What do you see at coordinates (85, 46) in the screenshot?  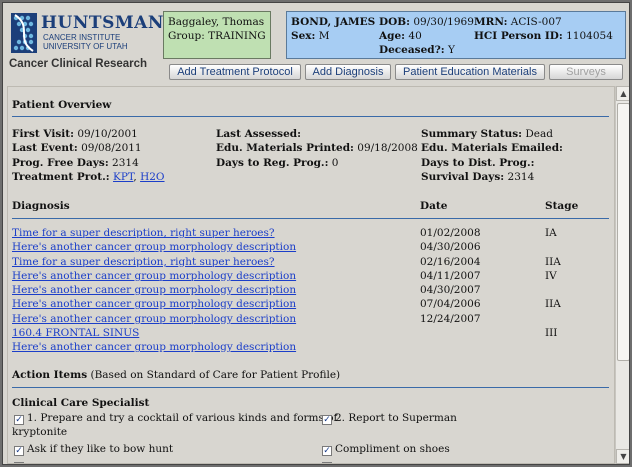 I see `logo-subtitle-university: UNIVERSITY OF UTAH` at bounding box center [85, 46].